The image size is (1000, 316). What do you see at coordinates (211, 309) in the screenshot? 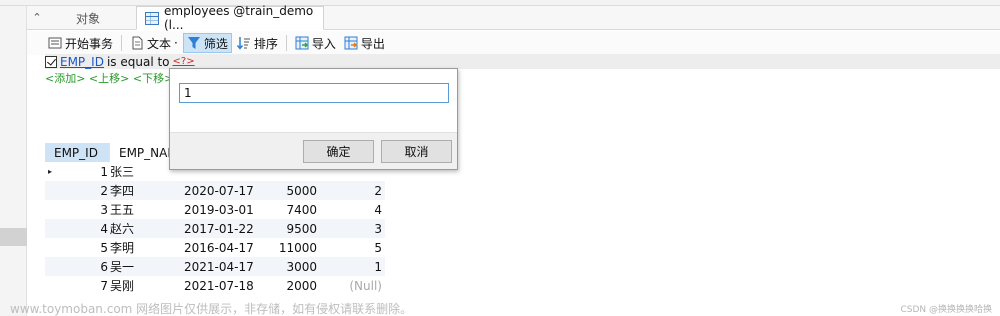
I see `watermark-text: www.toymoban.com 网络图片仅供展示，非存储，如有侵权请联系删除。` at bounding box center [211, 309].